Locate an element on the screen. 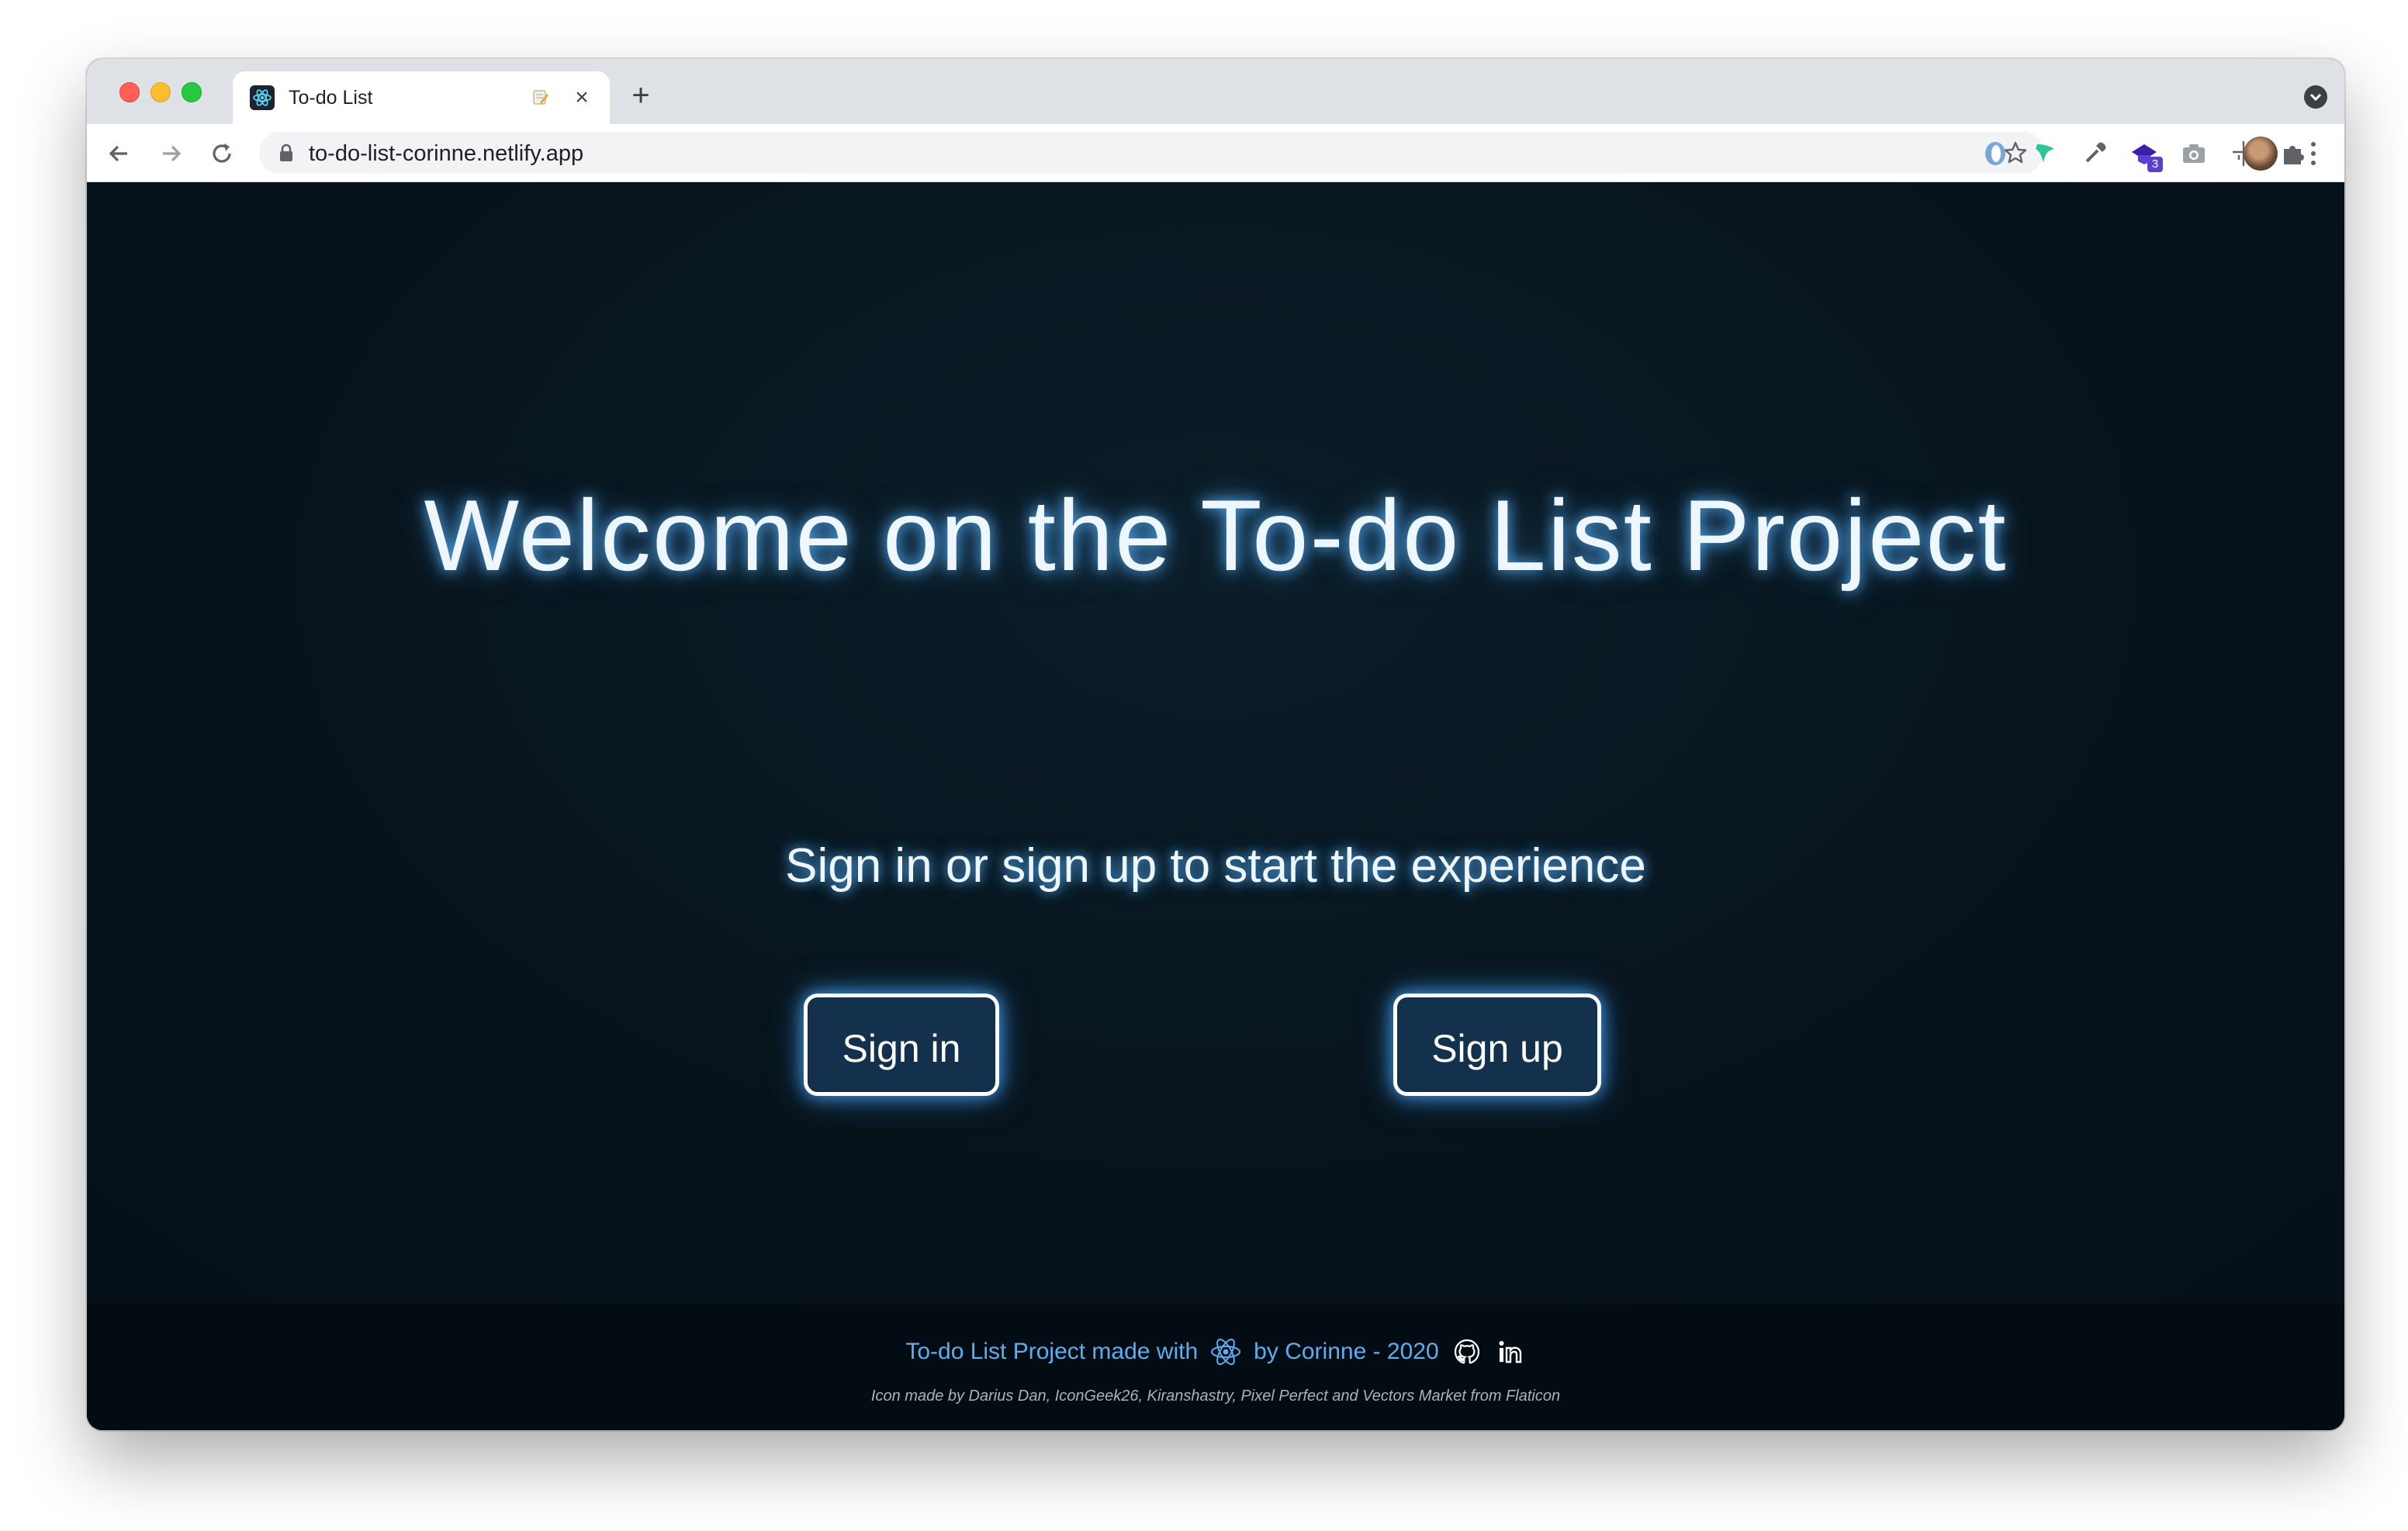 This screenshot has height=1531, width=2408. back-arrow-icon is located at coordinates (119, 154).